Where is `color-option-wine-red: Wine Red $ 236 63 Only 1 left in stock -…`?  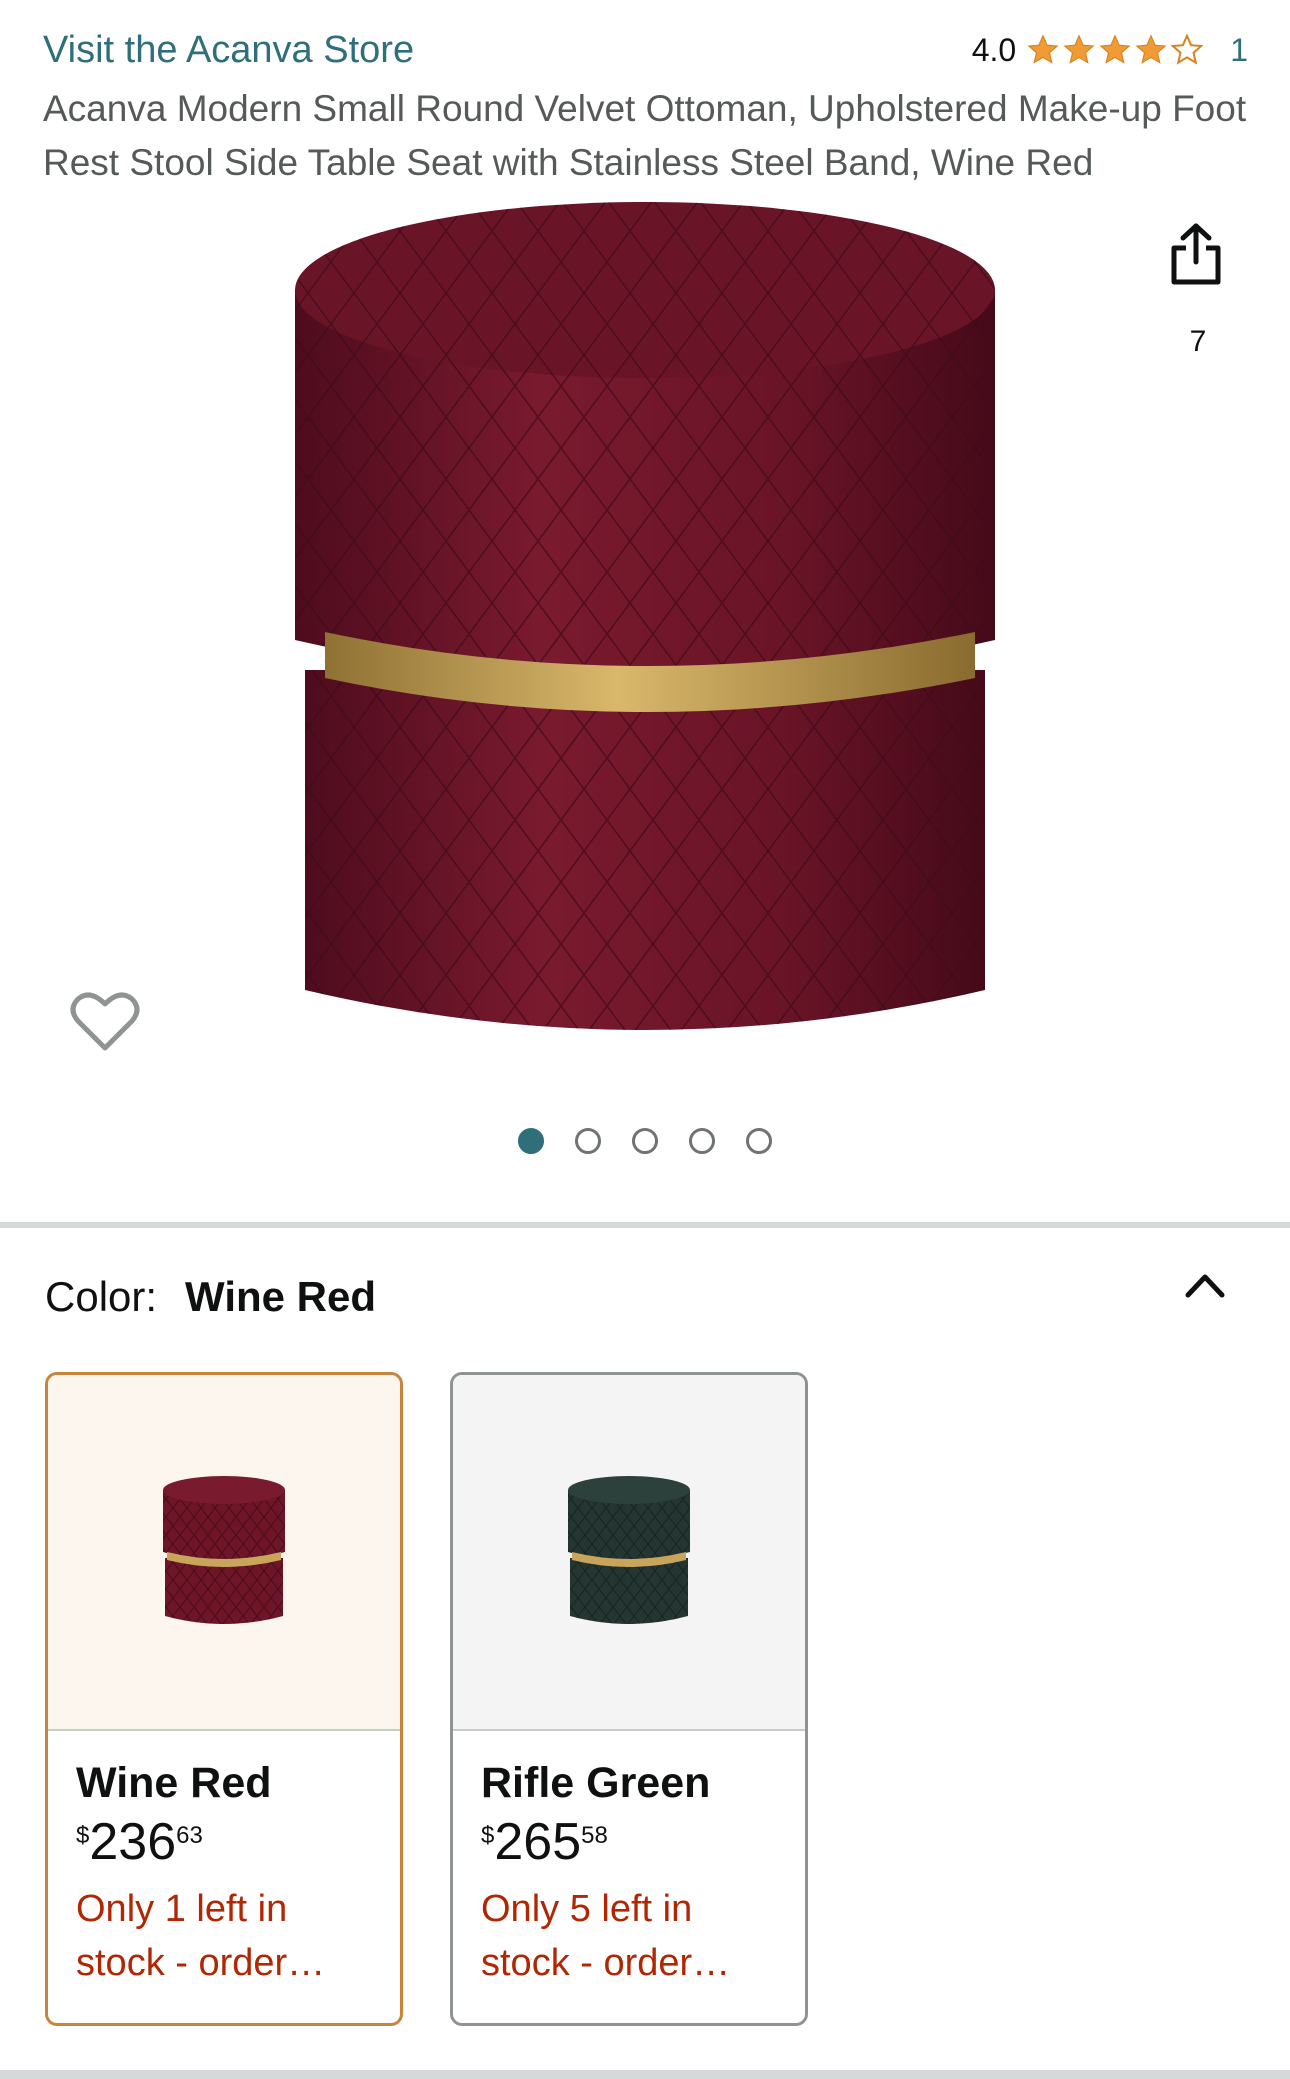
color-option-wine-red: Wine Red $ 236 63 Only 1 left in stock -… is located at coordinates (224, 1699).